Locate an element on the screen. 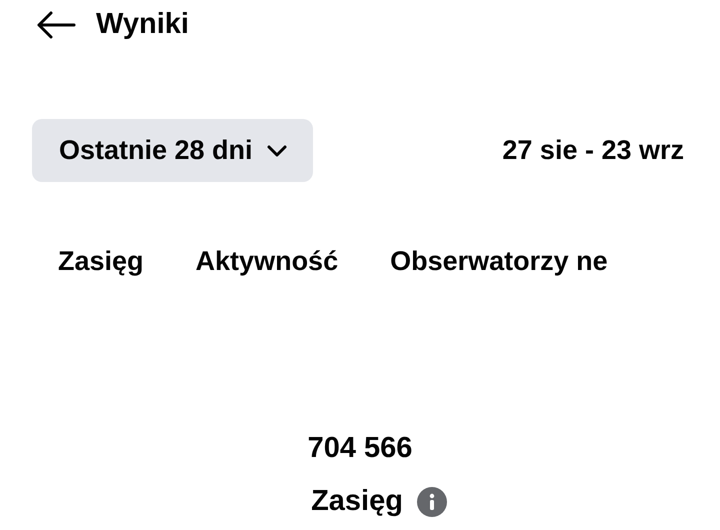  info-icon is located at coordinates (431, 501).